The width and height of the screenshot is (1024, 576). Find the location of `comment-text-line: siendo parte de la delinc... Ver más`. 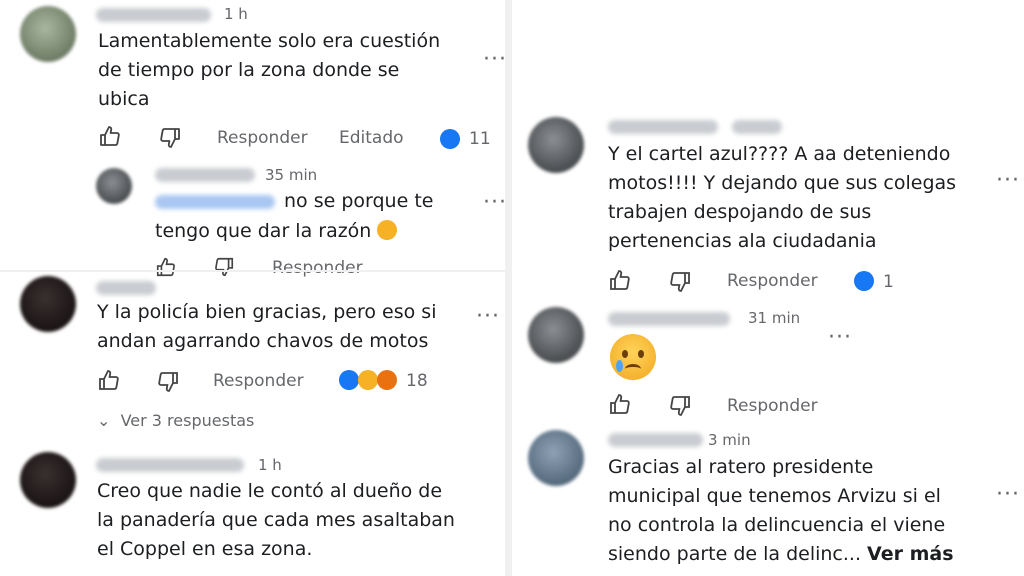

comment-text-line: siendo parte de la delinc... Ver más is located at coordinates (781, 554).